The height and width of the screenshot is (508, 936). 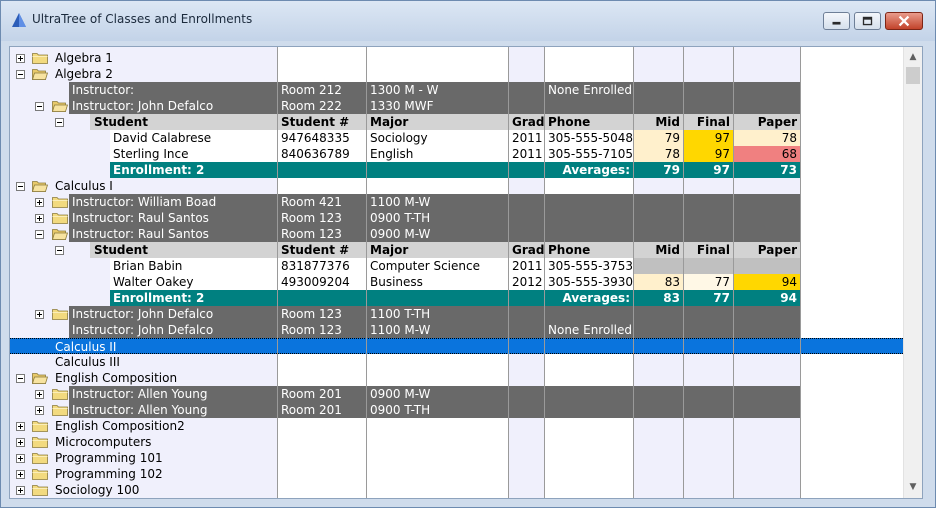 I want to click on scroll-down-arrow-icon: ▼, so click(x=913, y=487).